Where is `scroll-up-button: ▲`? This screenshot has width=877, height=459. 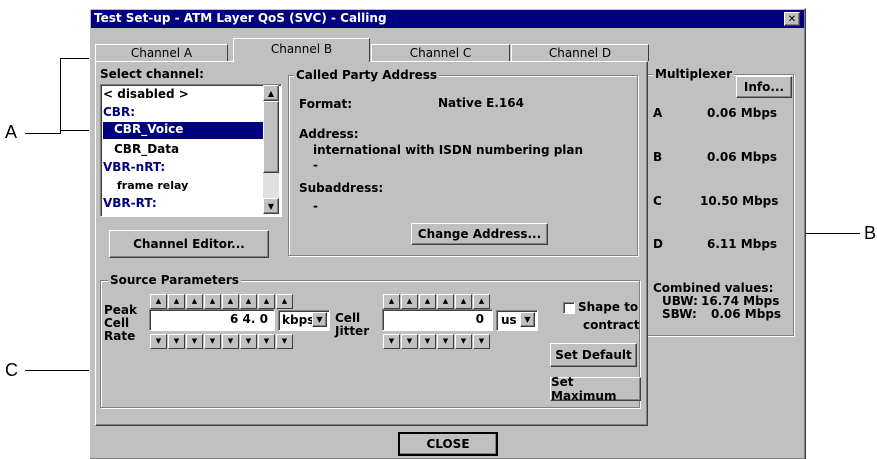
scroll-up-button: ▲ is located at coordinates (271, 93).